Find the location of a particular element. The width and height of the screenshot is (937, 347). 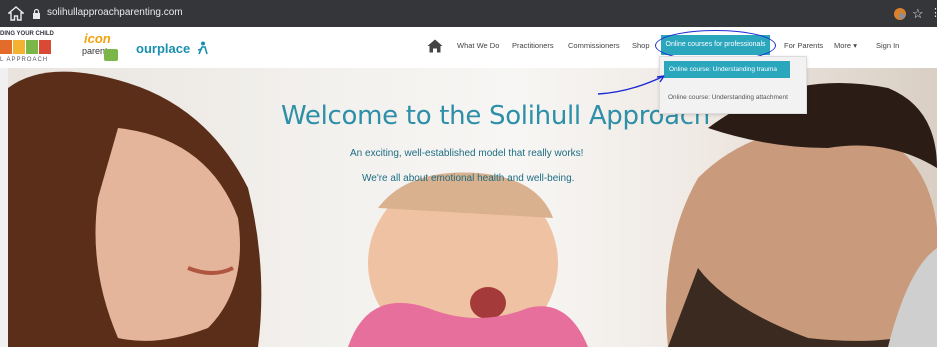

logo-text-top: DING YOUR CHILD is located at coordinates (27, 34).